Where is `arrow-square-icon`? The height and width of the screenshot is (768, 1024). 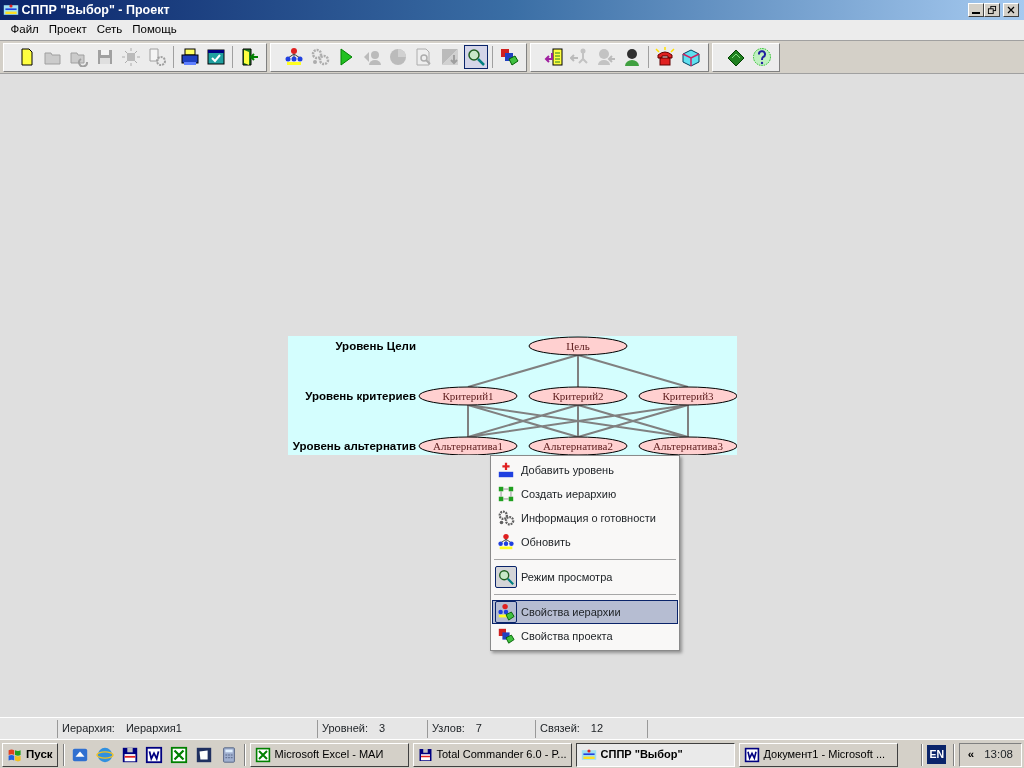 arrow-square-icon is located at coordinates (450, 57).